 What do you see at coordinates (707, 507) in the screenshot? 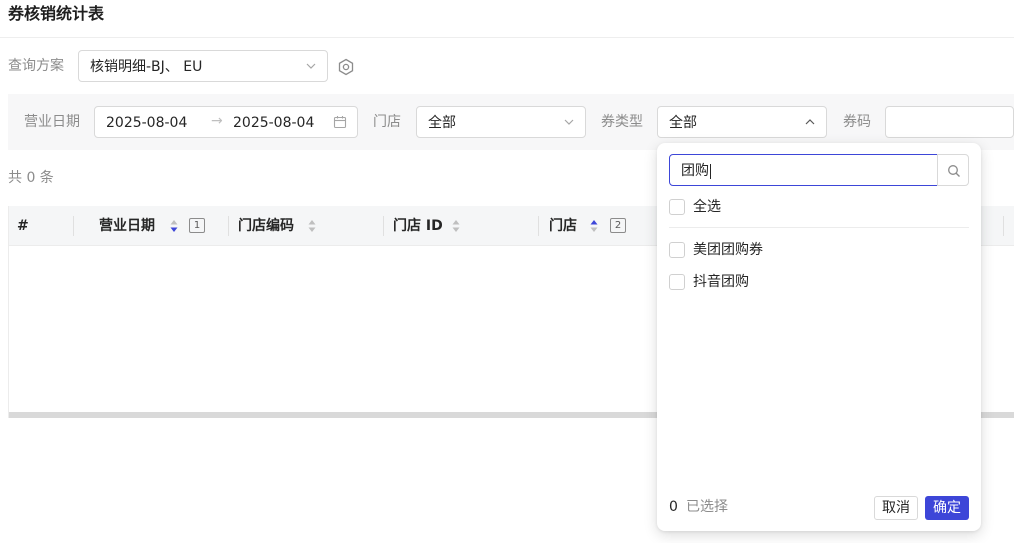
I see `selected-label: 已选择` at bounding box center [707, 507].